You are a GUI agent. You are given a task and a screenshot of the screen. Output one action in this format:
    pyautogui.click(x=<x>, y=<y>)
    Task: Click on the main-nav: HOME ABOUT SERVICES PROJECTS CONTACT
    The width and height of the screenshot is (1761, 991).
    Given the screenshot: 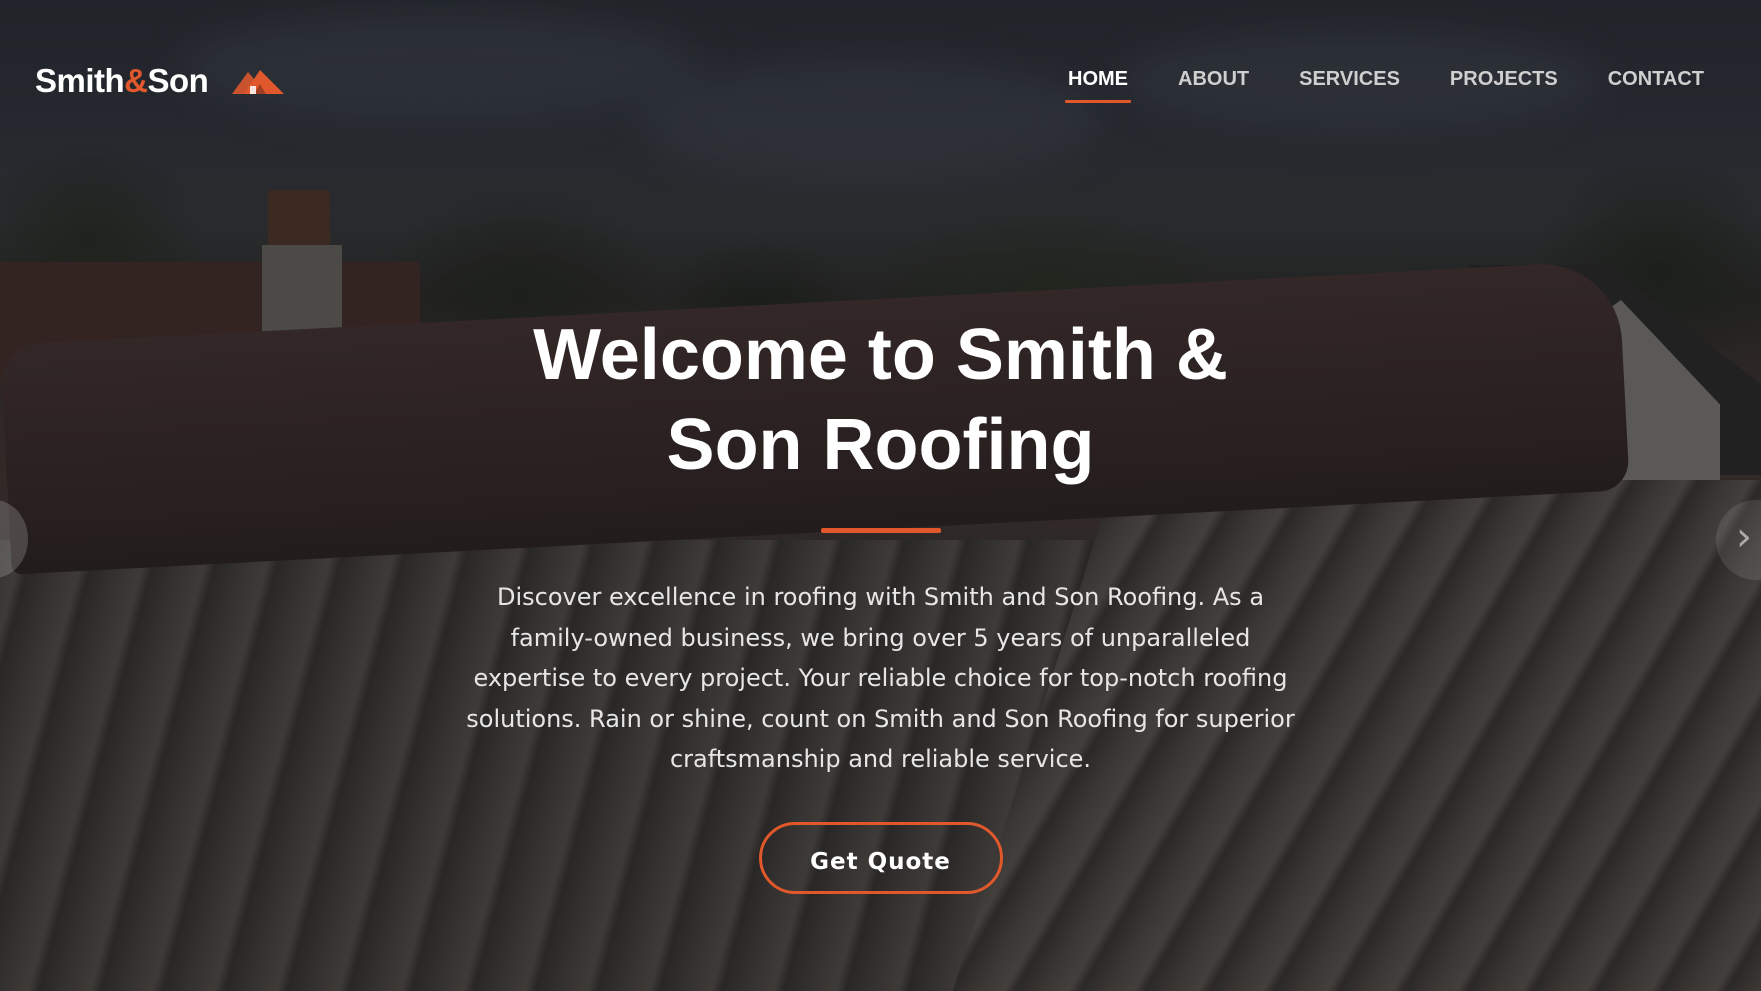 What is the action you would take?
    pyautogui.click(x=1361, y=85)
    